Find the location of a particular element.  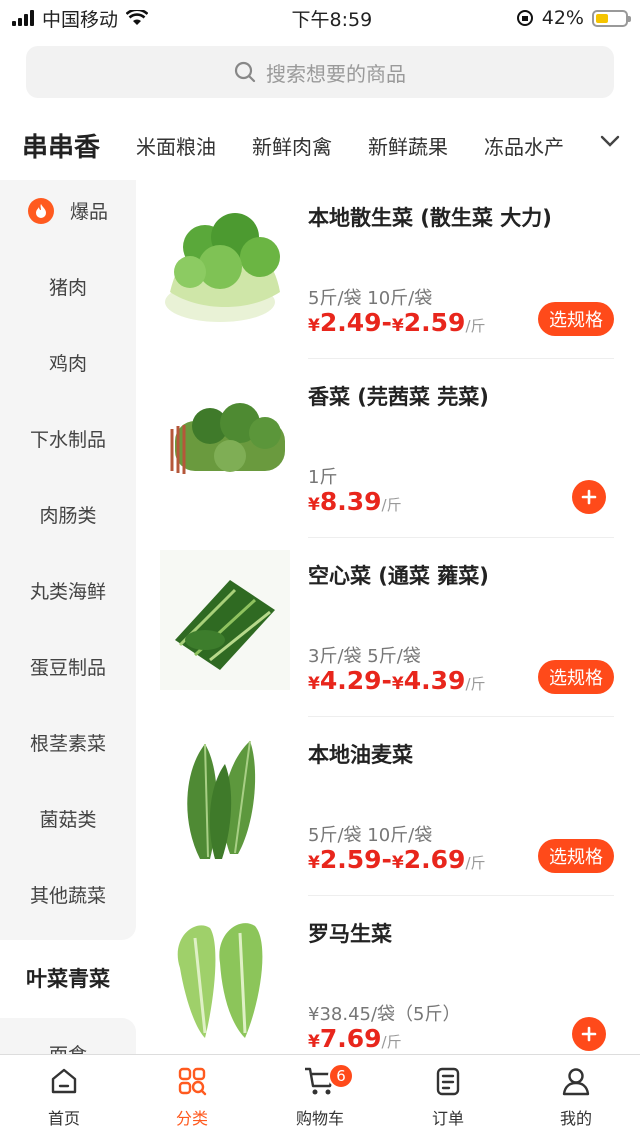

sidebar-item-label: 鸡肉 is located at coordinates (67, 364).